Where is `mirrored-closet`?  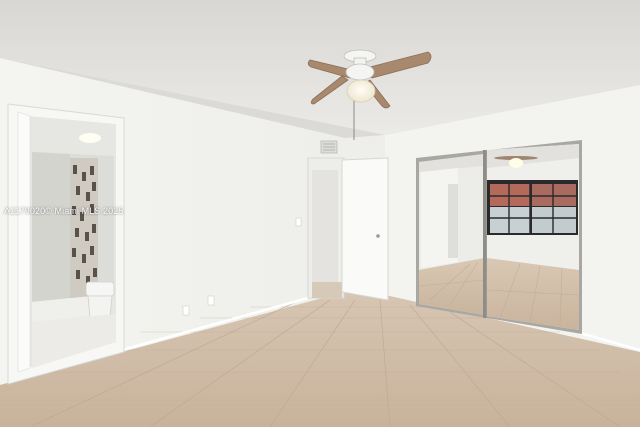 mirrored-closet is located at coordinates (499, 237).